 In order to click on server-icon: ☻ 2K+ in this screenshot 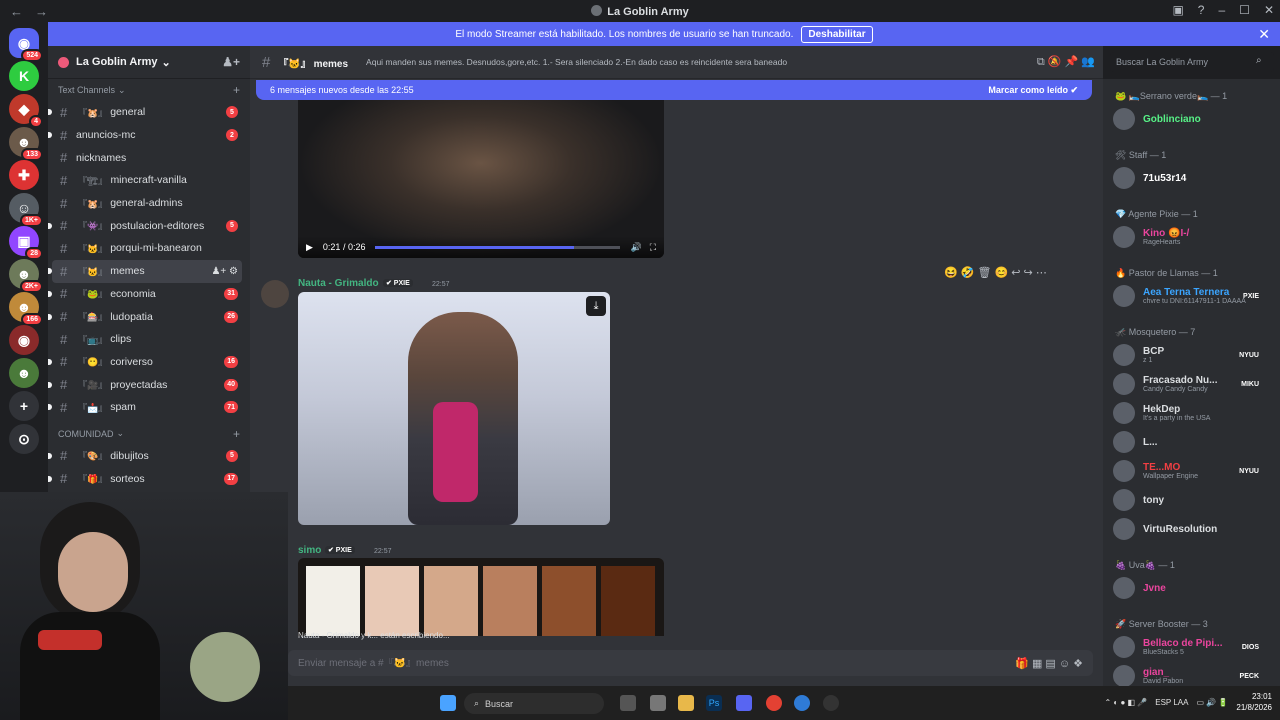, I will do `click(26, 276)`.